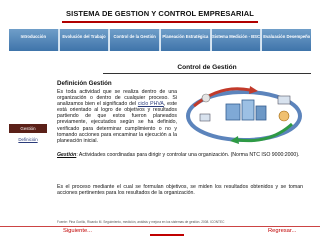 The width and height of the screenshot is (320, 240). What do you see at coordinates (207, 67) in the screenshot?
I see `section-title: Control de Gestión` at bounding box center [207, 67].